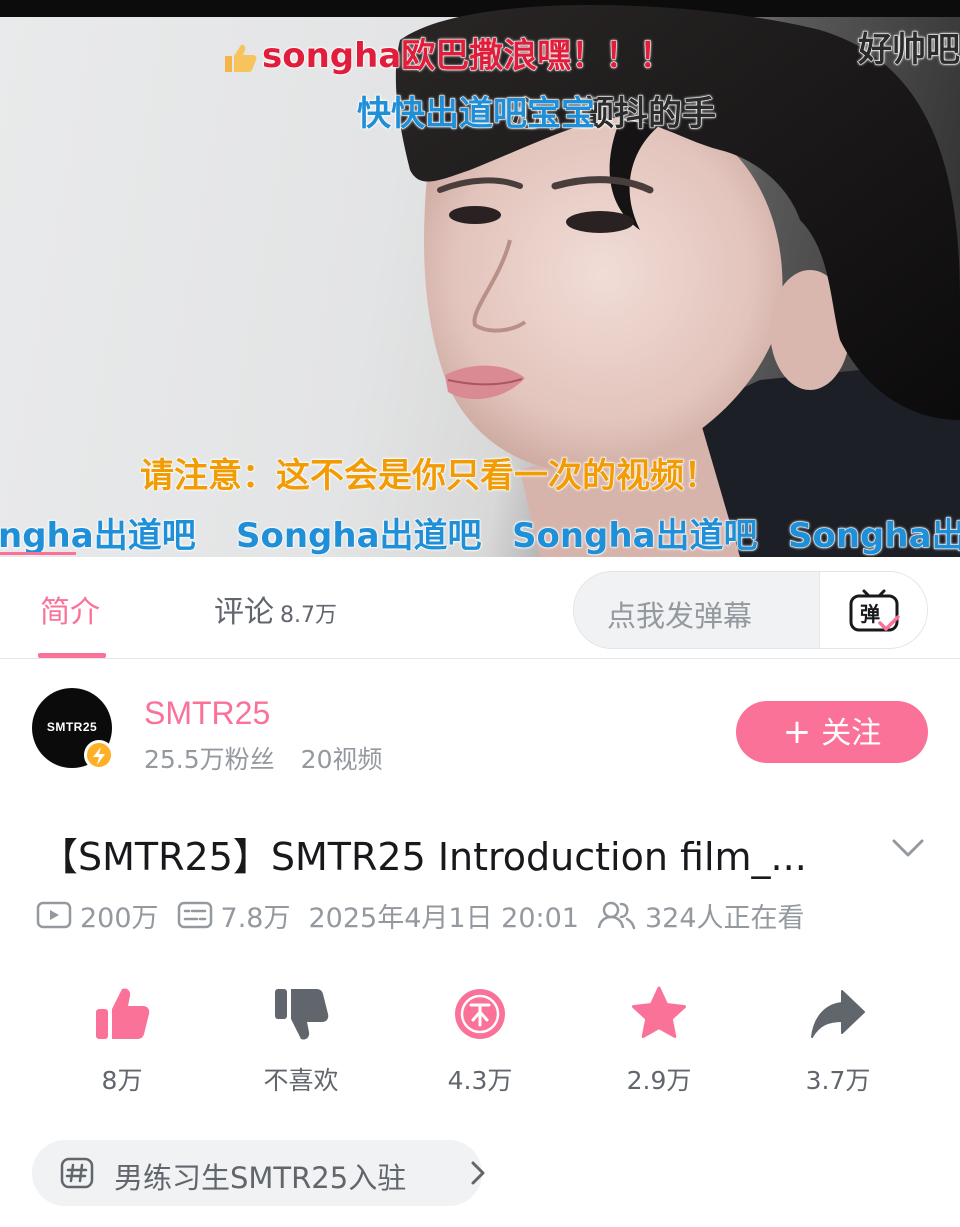  Describe the element at coordinates (38, 553) in the screenshot. I see `playback-progress` at that location.